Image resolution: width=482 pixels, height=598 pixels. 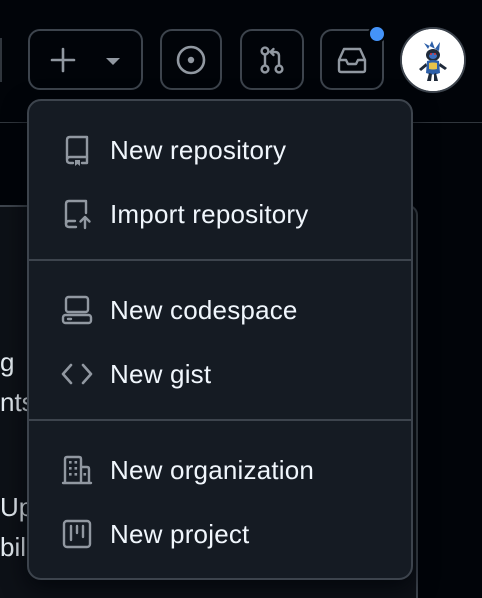 I want to click on avatar-image, so click(x=433, y=60).